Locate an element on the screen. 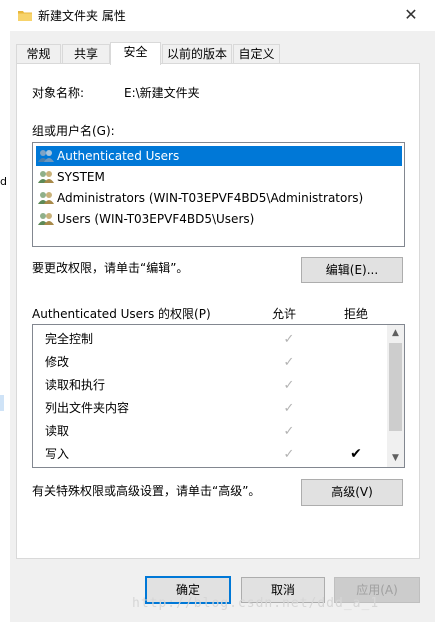  background-selection is located at coordinates (2, 403).